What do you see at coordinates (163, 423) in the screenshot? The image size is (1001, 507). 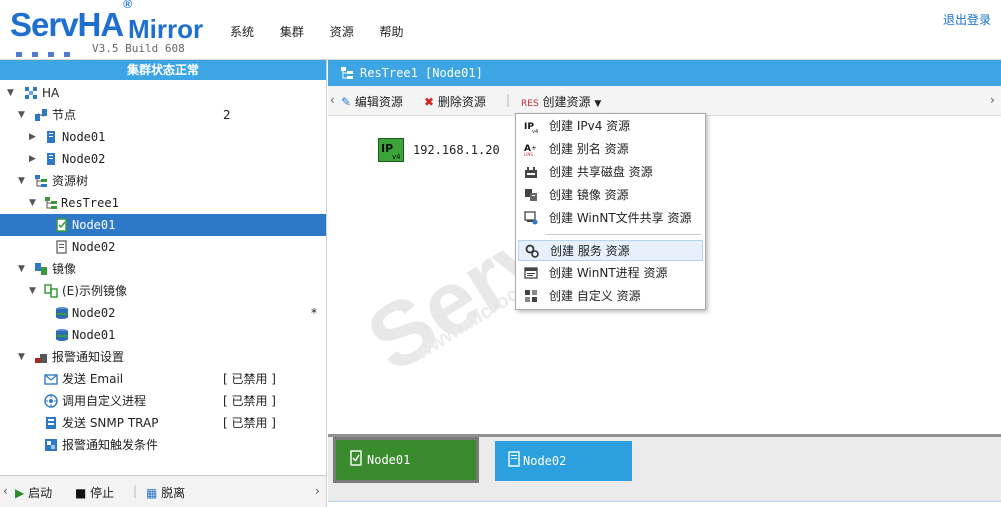 I see `tree-item-snmp: 发送 SNMP TRAP [ 已禁用 ]` at bounding box center [163, 423].